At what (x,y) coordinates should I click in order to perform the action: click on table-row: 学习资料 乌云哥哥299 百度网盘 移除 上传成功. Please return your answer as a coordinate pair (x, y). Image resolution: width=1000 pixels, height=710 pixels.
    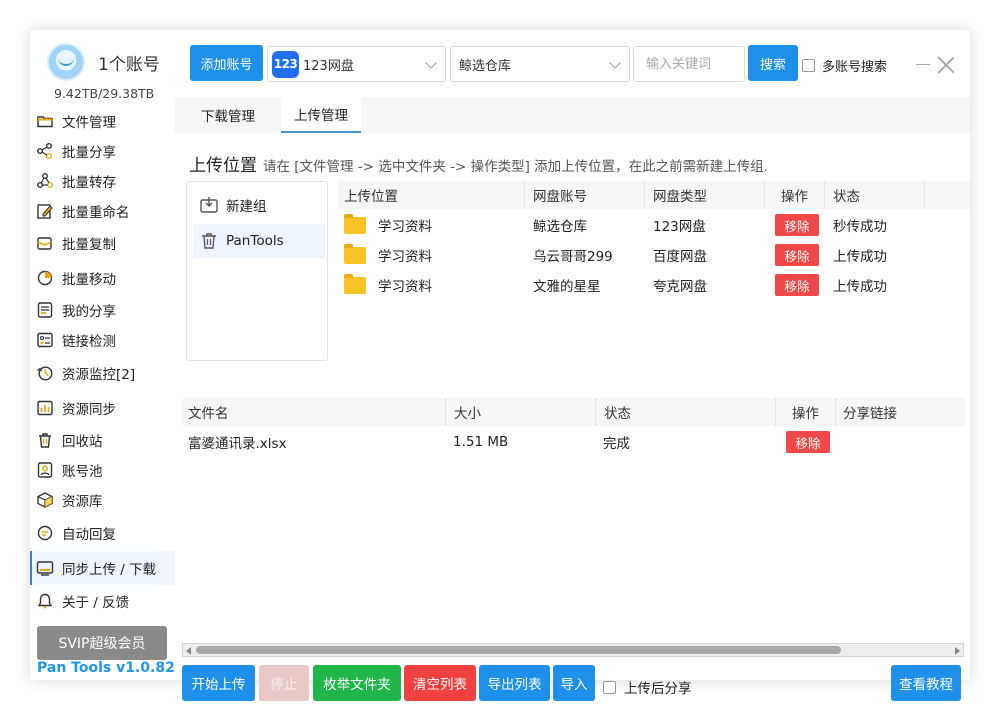
    Looking at the image, I should click on (654, 255).